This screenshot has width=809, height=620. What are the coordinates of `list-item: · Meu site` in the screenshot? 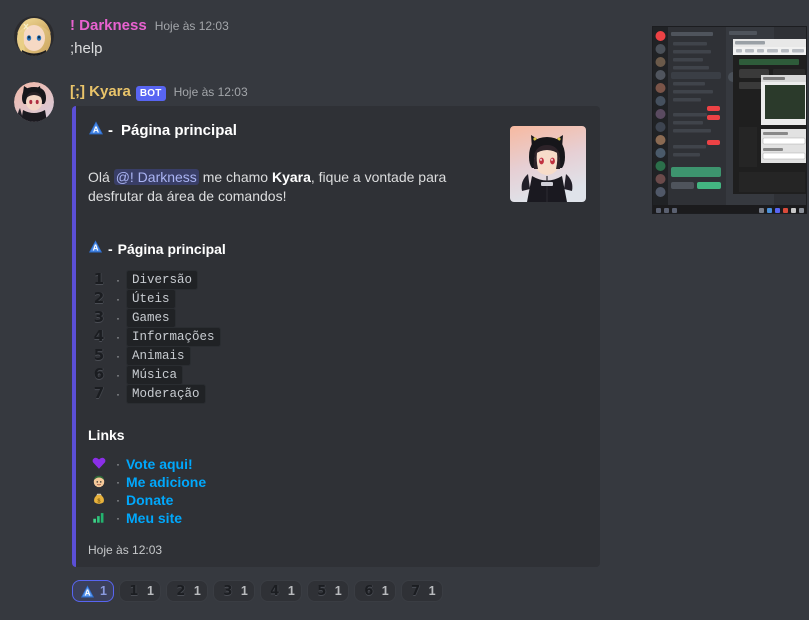 It's located at (336, 518).